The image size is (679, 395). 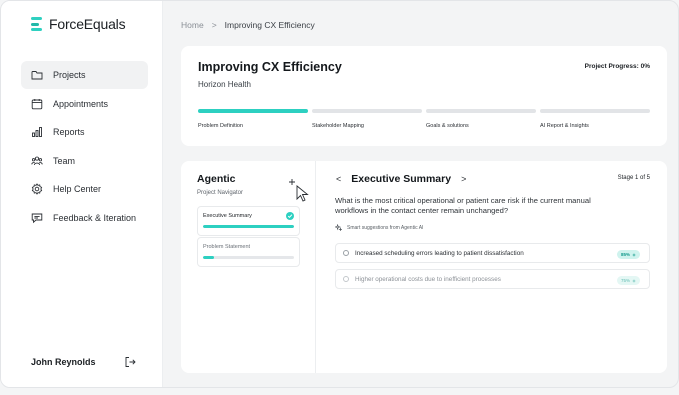 What do you see at coordinates (253, 119) in the screenshot?
I see `stage-problem-definition: Problem Definition` at bounding box center [253, 119].